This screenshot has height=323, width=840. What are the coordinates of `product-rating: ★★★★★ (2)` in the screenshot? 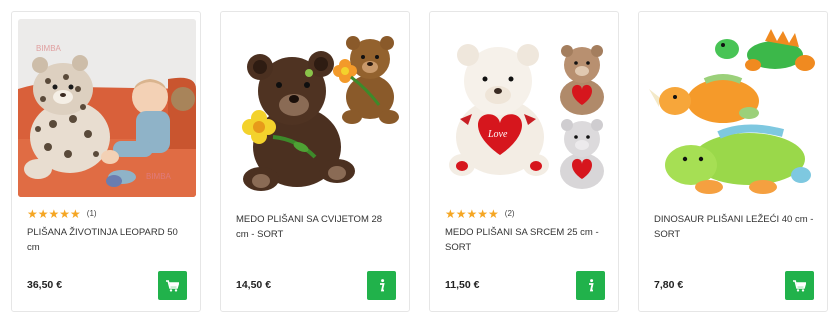 It's located at (480, 214).